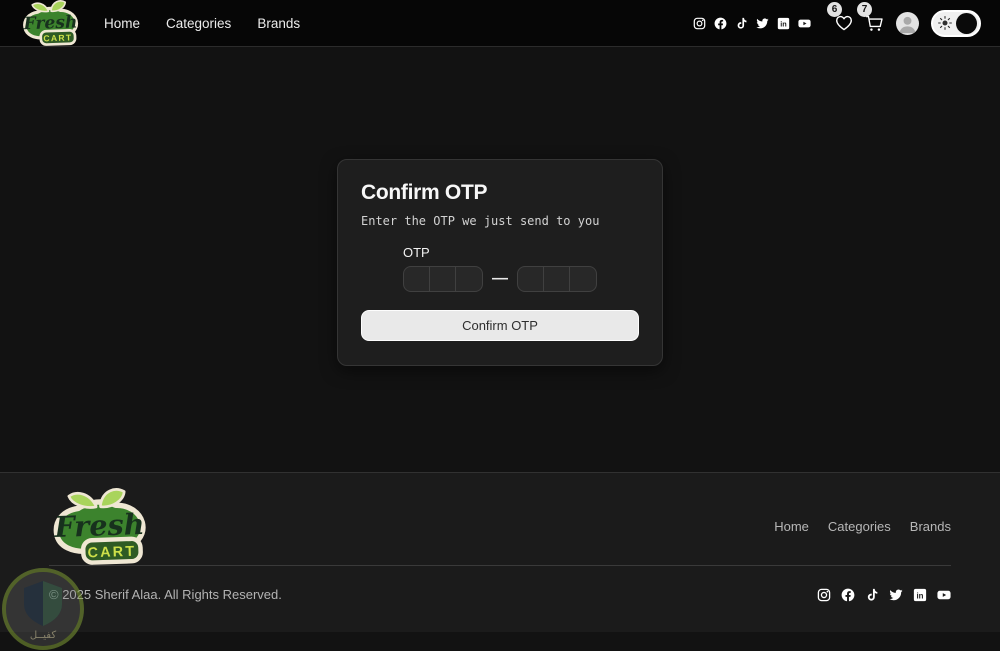 The image size is (1000, 651). I want to click on footer-link-categories: Categories, so click(859, 526).